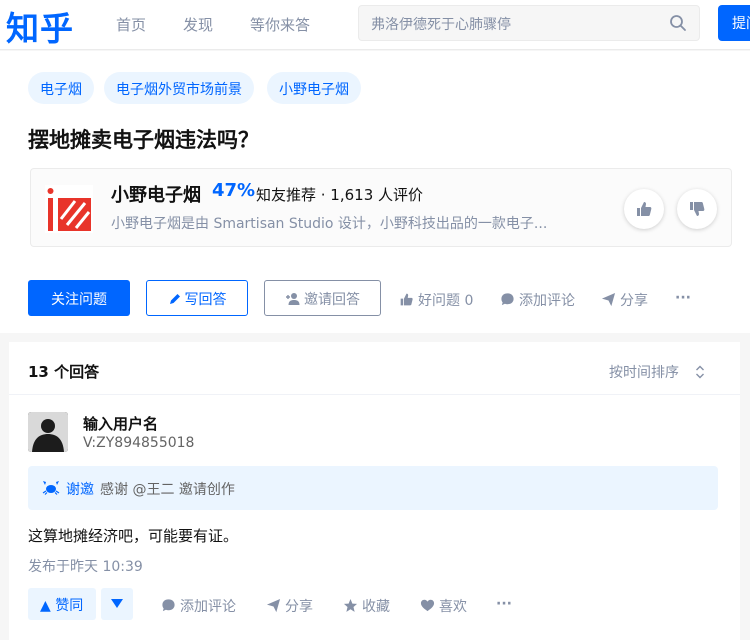 This screenshot has height=640, width=750. Describe the element at coordinates (80, 490) in the screenshot. I see `thanks-label: 谢邀` at that location.